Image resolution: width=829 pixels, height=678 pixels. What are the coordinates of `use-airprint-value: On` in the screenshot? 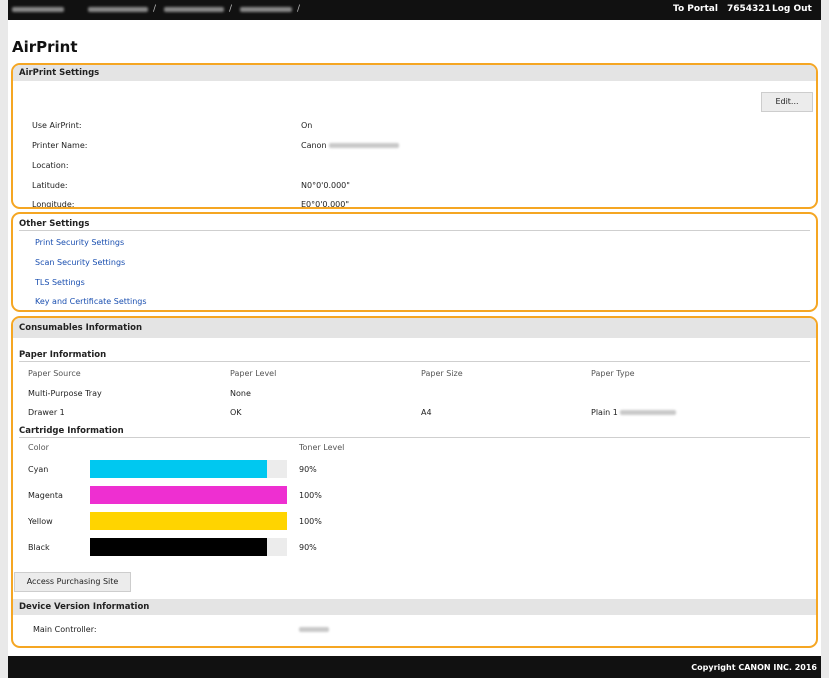 It's located at (307, 125).